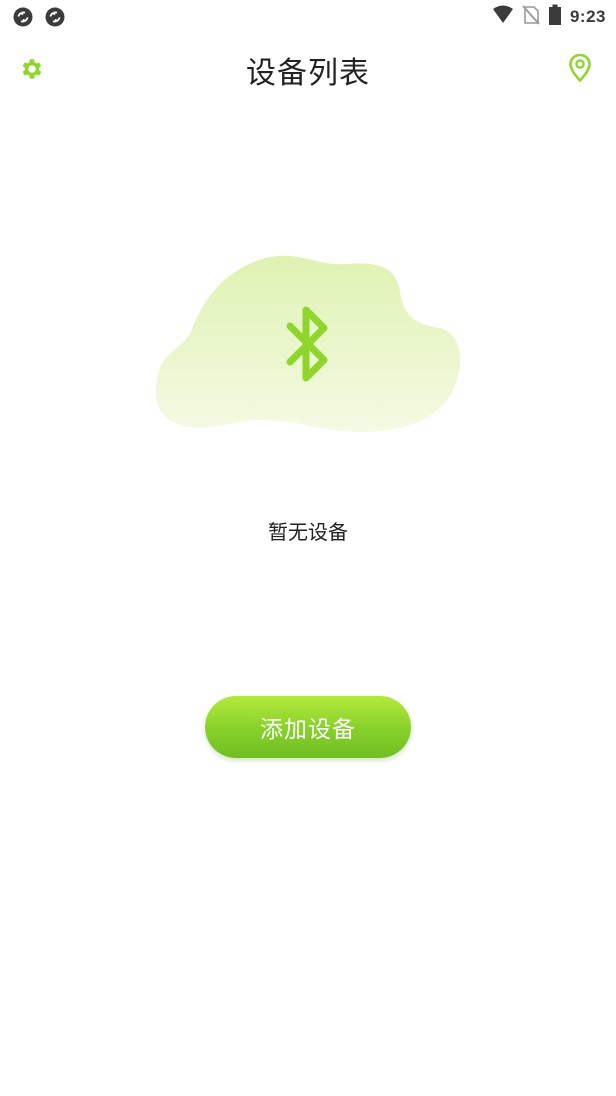 The image size is (616, 1096). Describe the element at coordinates (308, 727) in the screenshot. I see `add-device-button: 添加设备` at that location.